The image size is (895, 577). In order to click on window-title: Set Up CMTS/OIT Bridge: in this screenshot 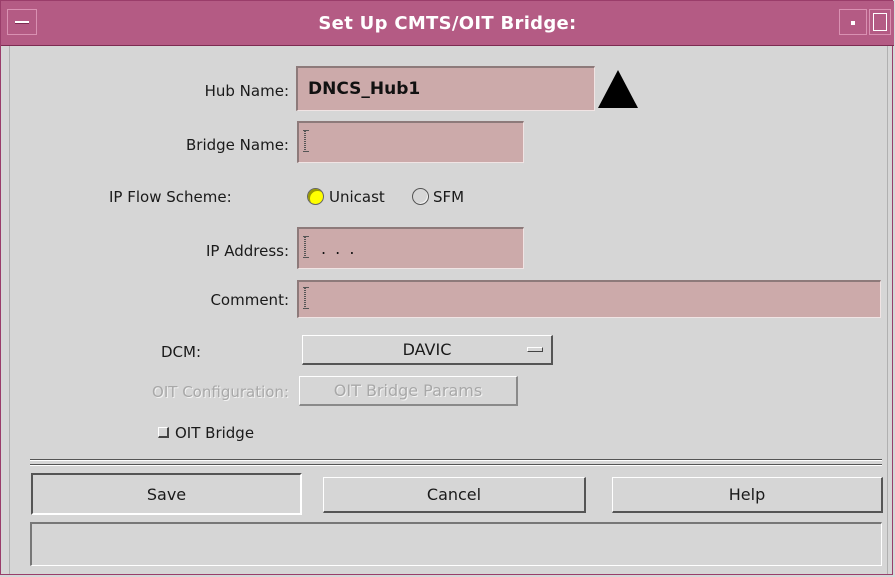, I will do `click(447, 23)`.